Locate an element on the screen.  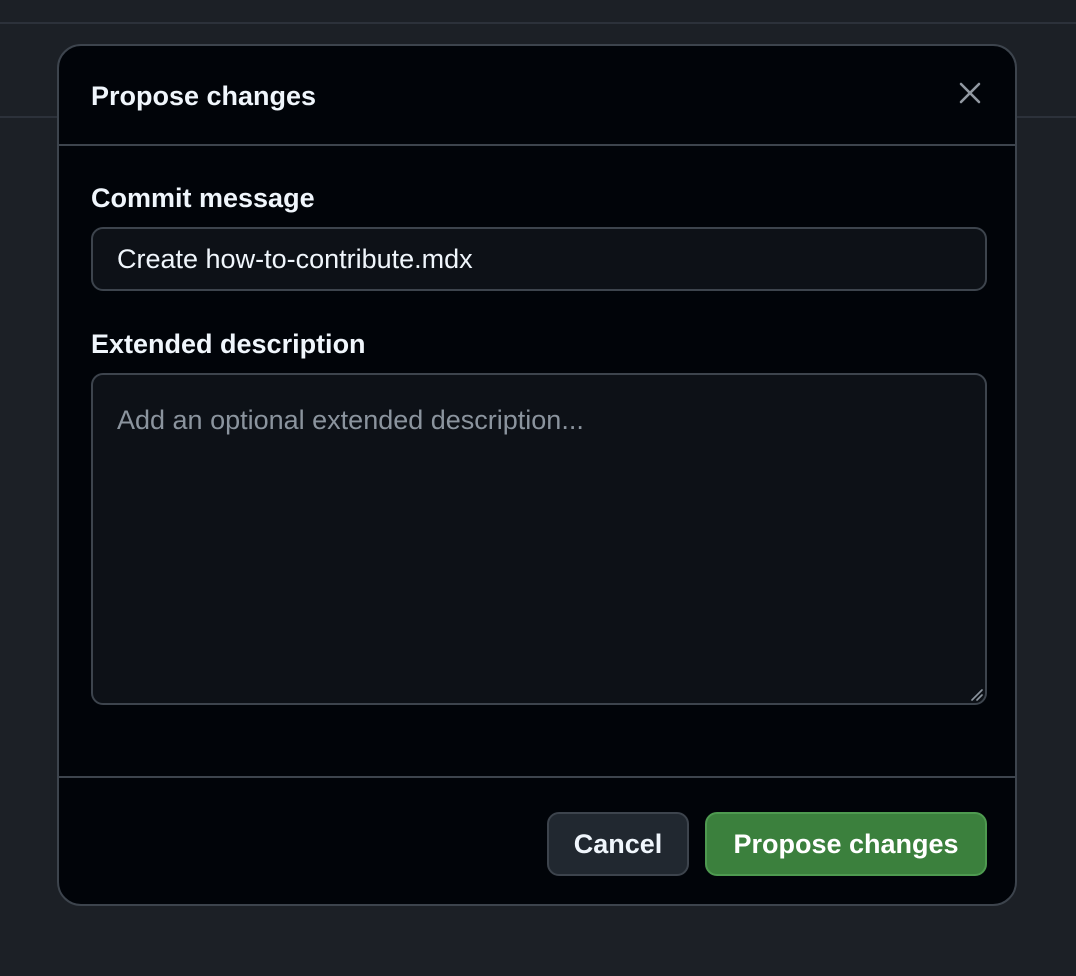
propose-changes-button: Propose changes is located at coordinates (846, 844).